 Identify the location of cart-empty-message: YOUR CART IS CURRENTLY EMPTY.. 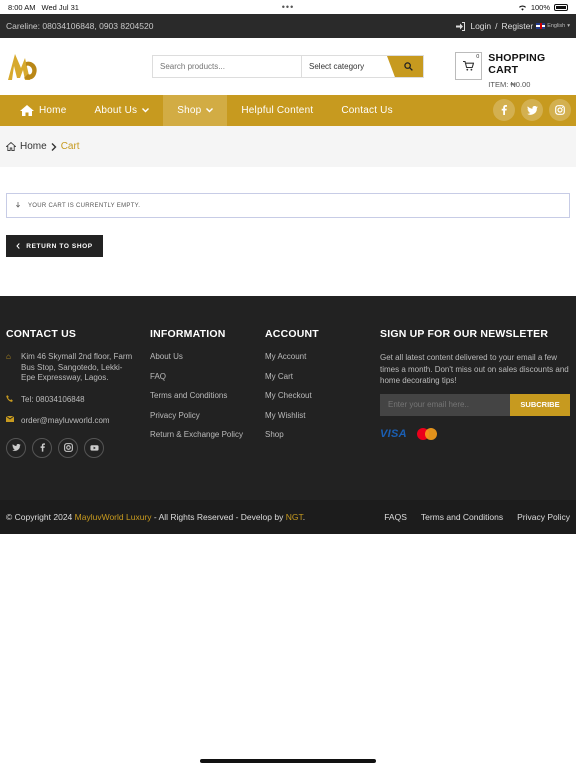
(84, 205).